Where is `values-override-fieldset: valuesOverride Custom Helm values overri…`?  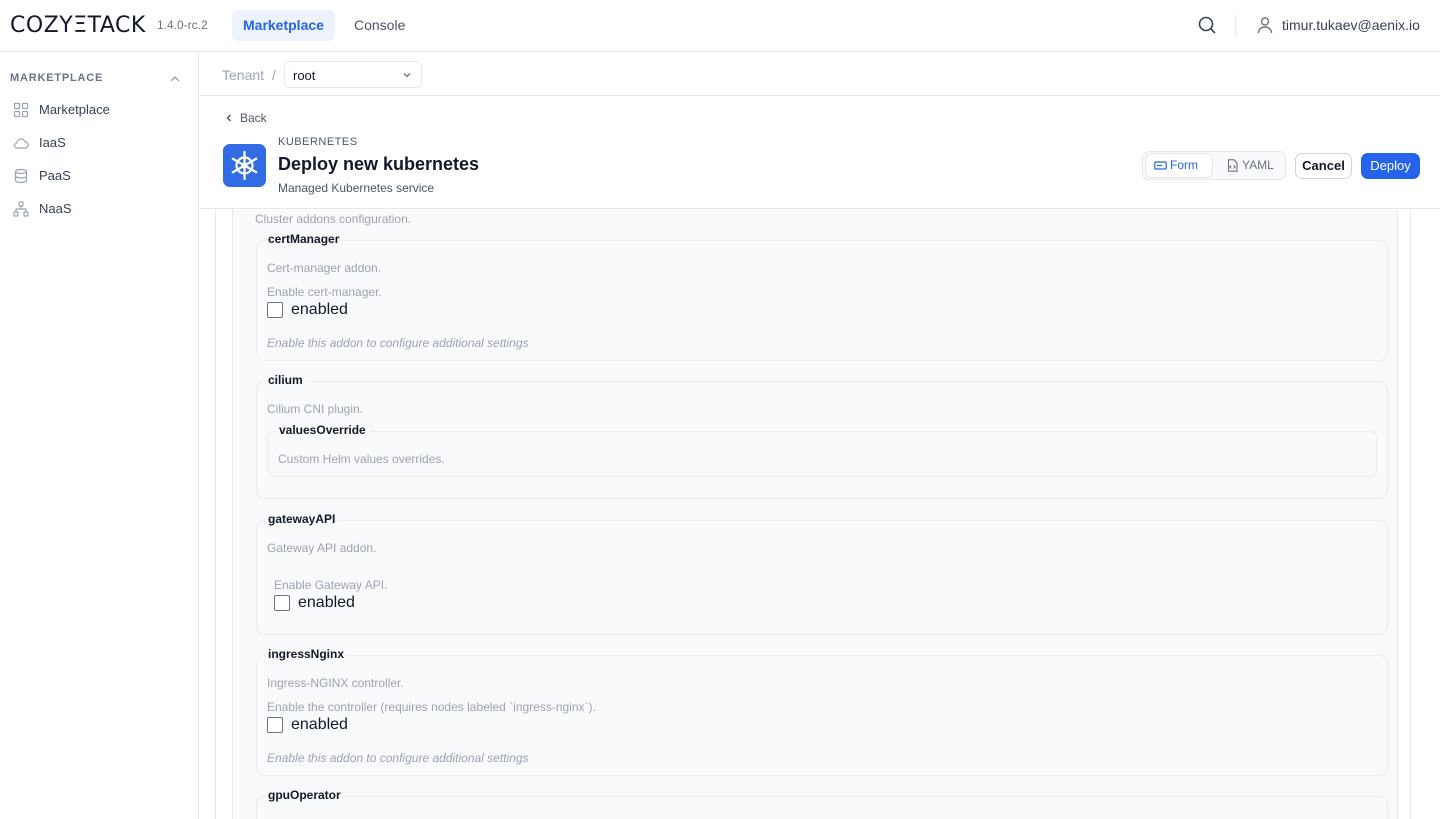 values-override-fieldset: valuesOverride Custom Helm values overri… is located at coordinates (822, 450).